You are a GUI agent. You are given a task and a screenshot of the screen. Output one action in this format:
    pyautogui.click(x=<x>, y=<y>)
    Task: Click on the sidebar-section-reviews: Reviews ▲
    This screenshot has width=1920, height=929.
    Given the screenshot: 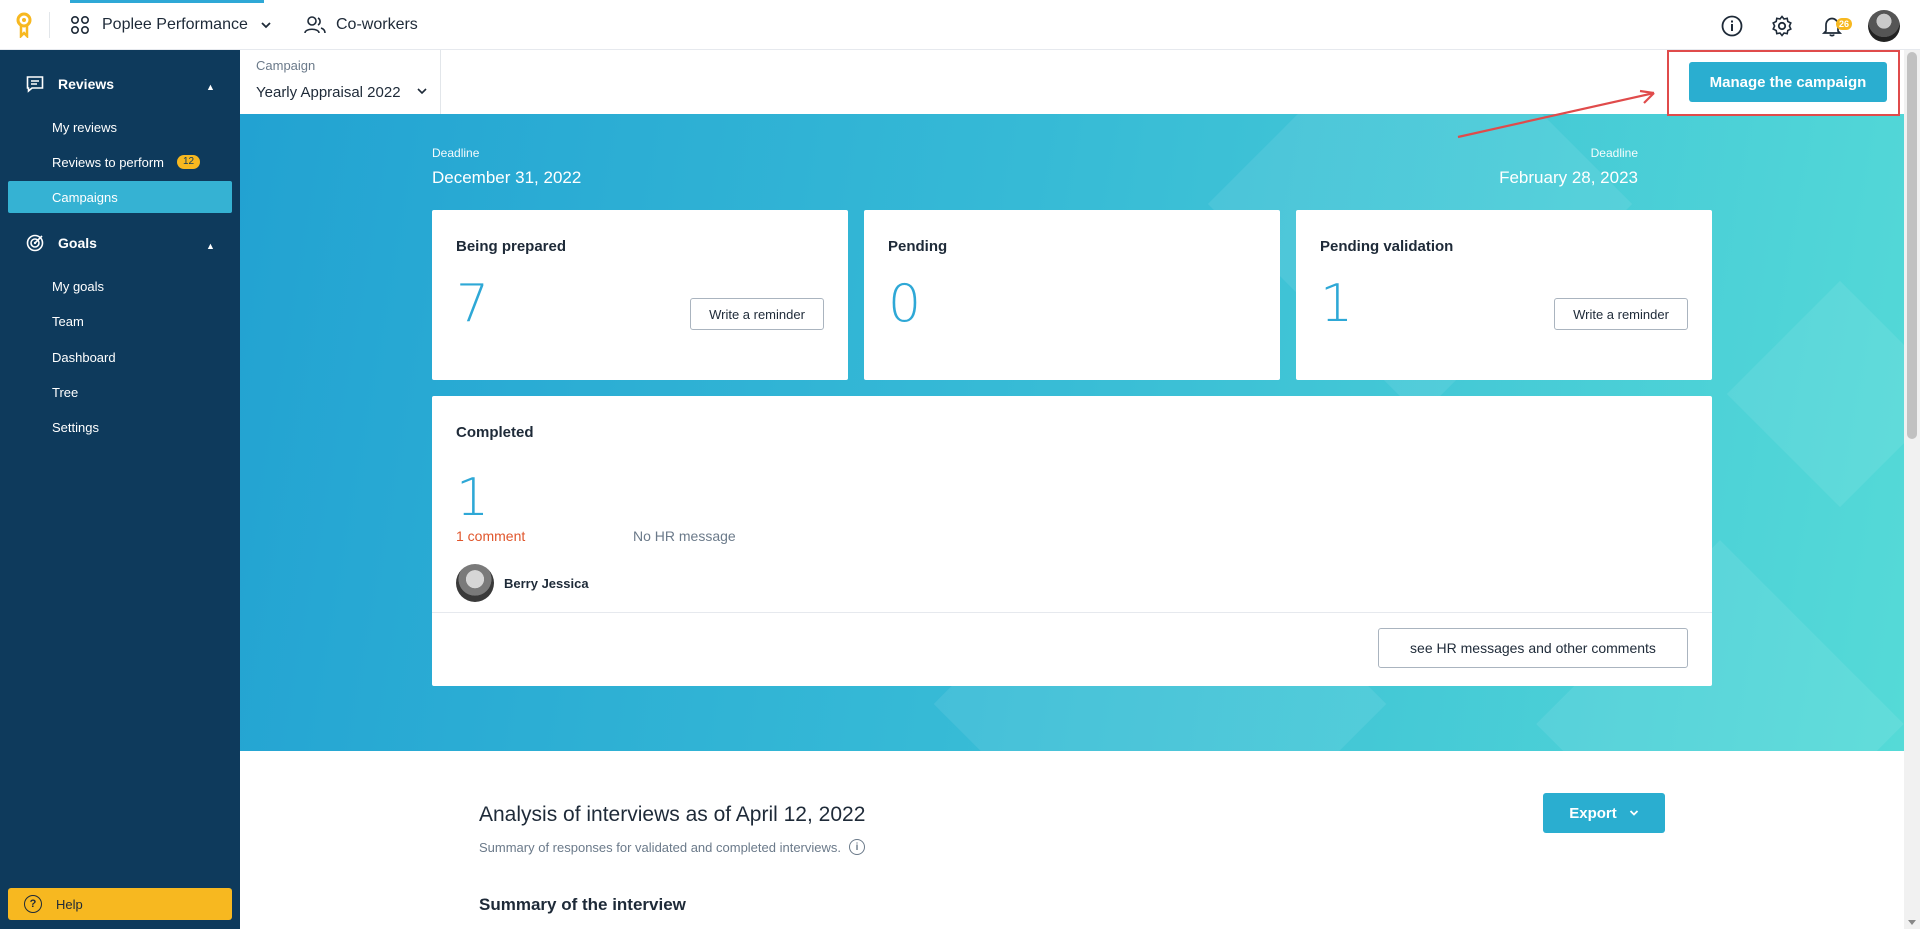 What is the action you would take?
    pyautogui.click(x=120, y=84)
    